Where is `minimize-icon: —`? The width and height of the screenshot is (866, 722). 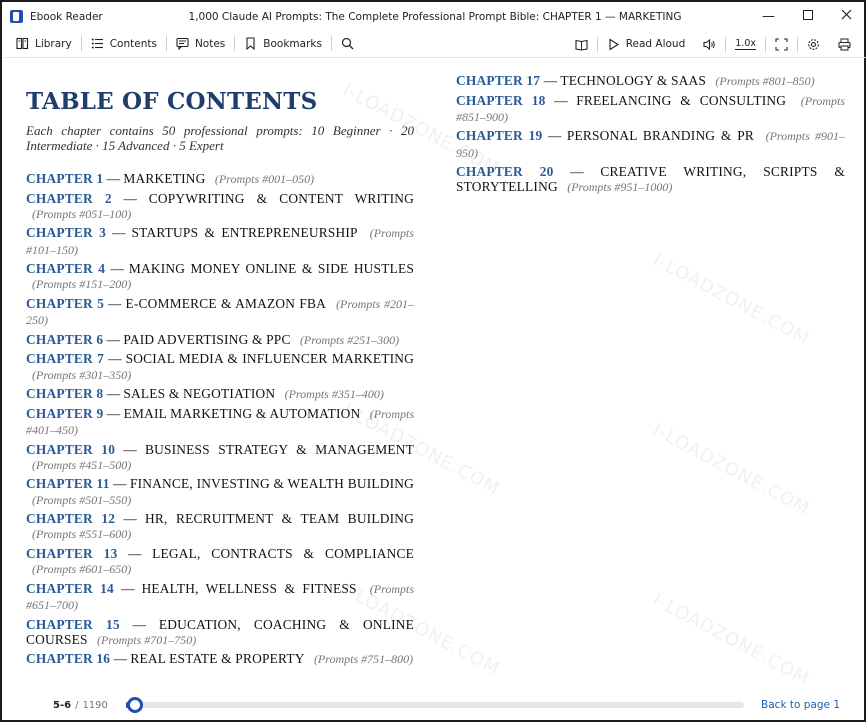
minimize-icon: — is located at coordinates (768, 16).